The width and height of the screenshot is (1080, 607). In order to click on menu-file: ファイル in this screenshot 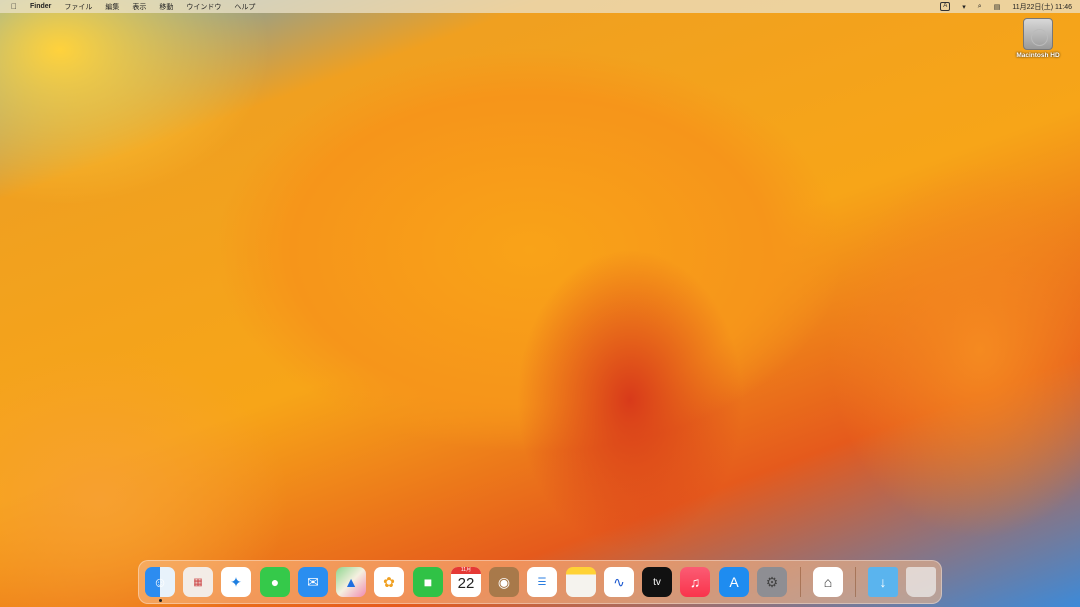, I will do `click(78, 7)`.